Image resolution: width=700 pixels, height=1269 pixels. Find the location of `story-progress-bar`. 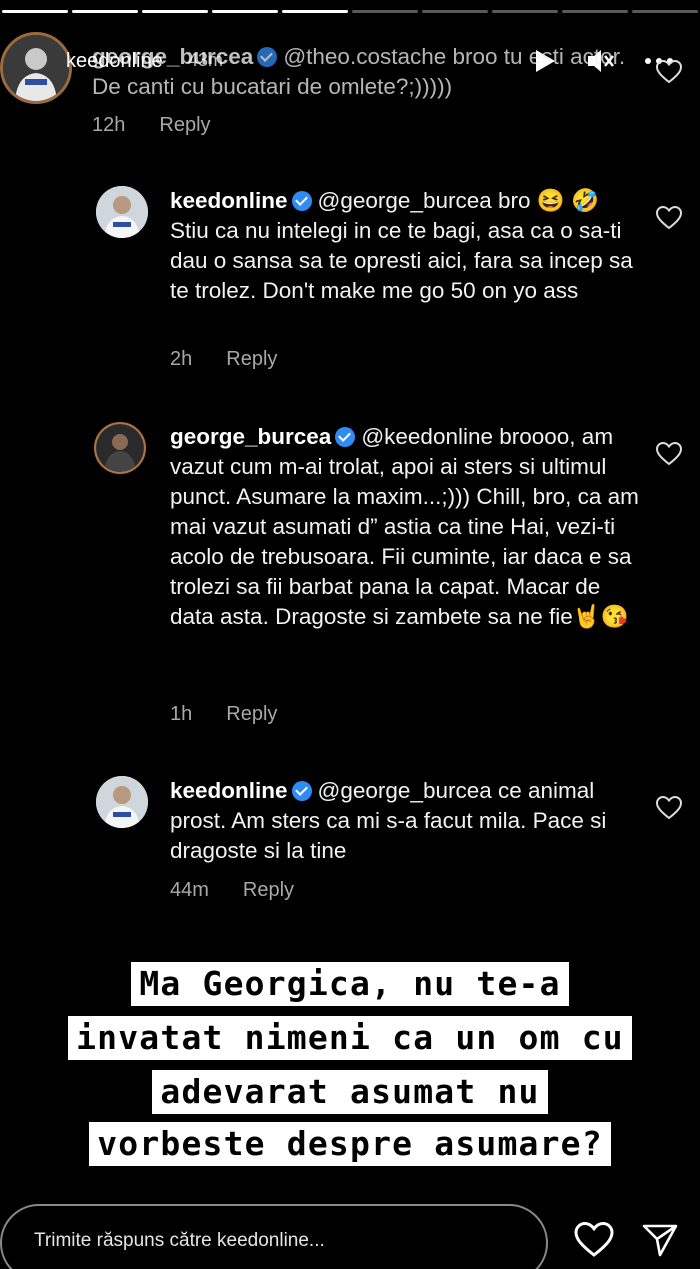

story-progress-bar is located at coordinates (350, 12).